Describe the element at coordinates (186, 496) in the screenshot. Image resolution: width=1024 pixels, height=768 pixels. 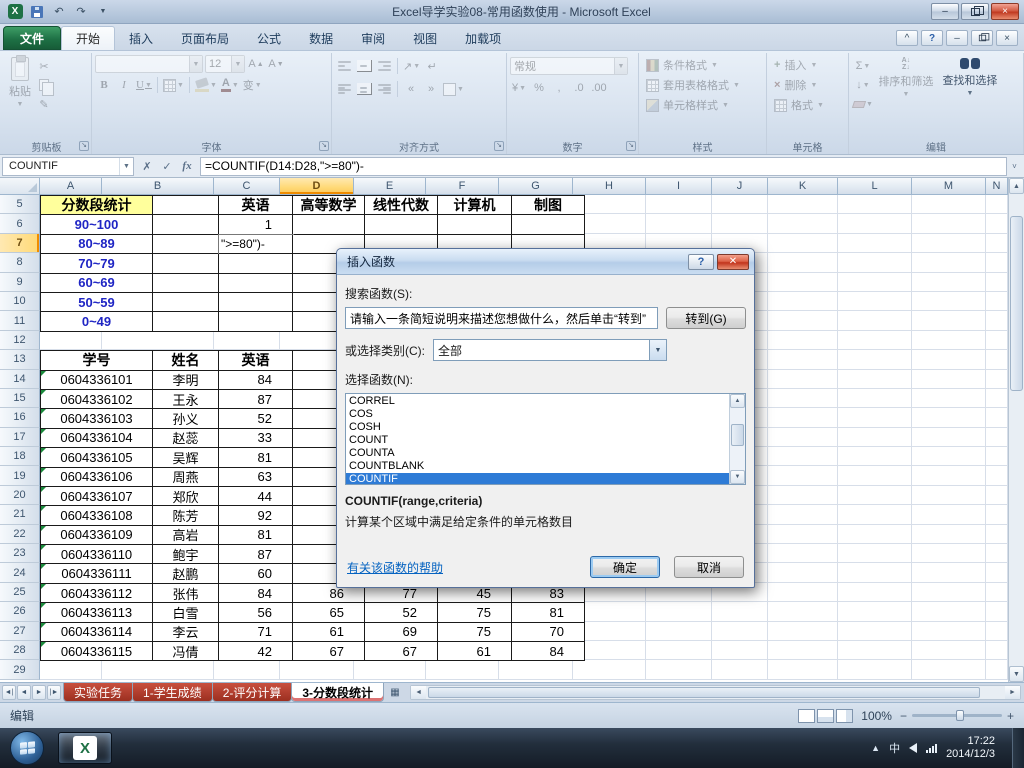
I see `student-name-cell: 郑欣` at that location.